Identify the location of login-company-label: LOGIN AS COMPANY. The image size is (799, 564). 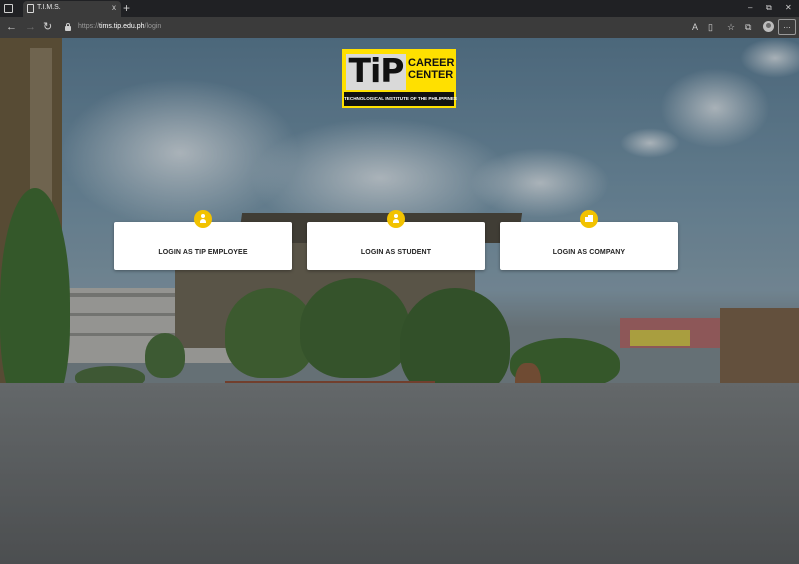
(589, 252).